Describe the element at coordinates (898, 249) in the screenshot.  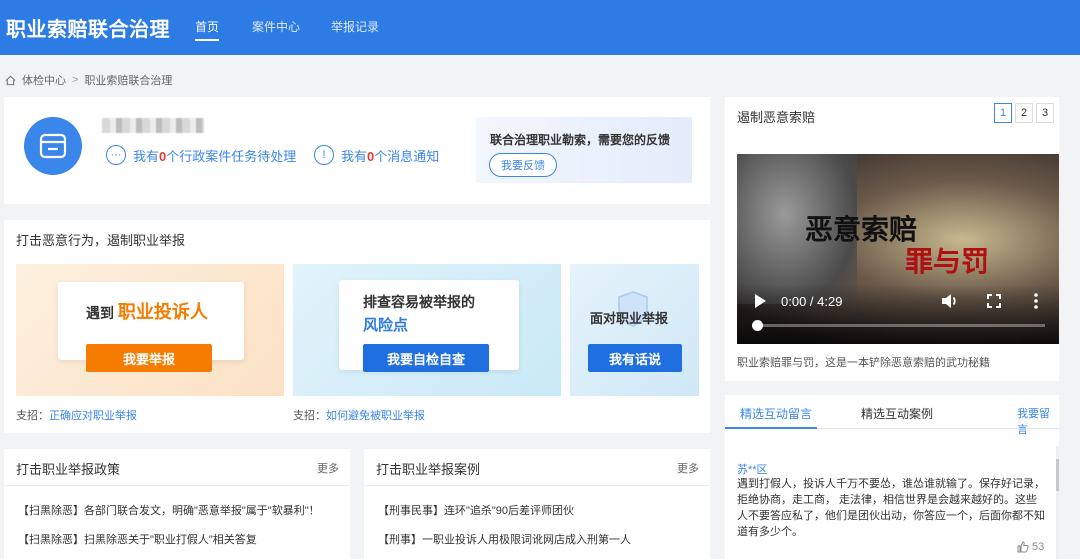
I see `video-player: 恶意索赔 罪与罚 0:00 / 4:29` at that location.